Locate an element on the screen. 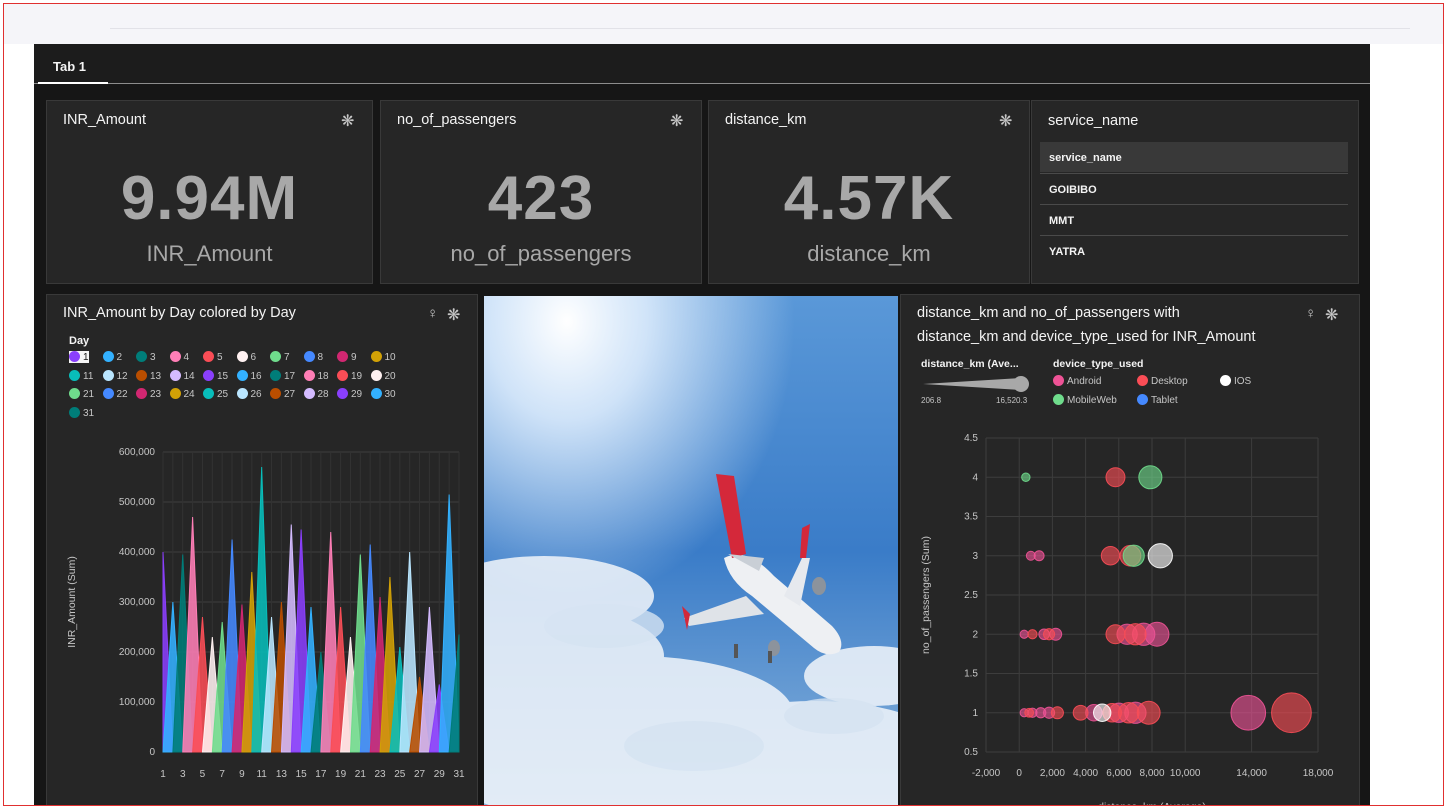  y-tick-label: 0 is located at coordinates (152, 752).